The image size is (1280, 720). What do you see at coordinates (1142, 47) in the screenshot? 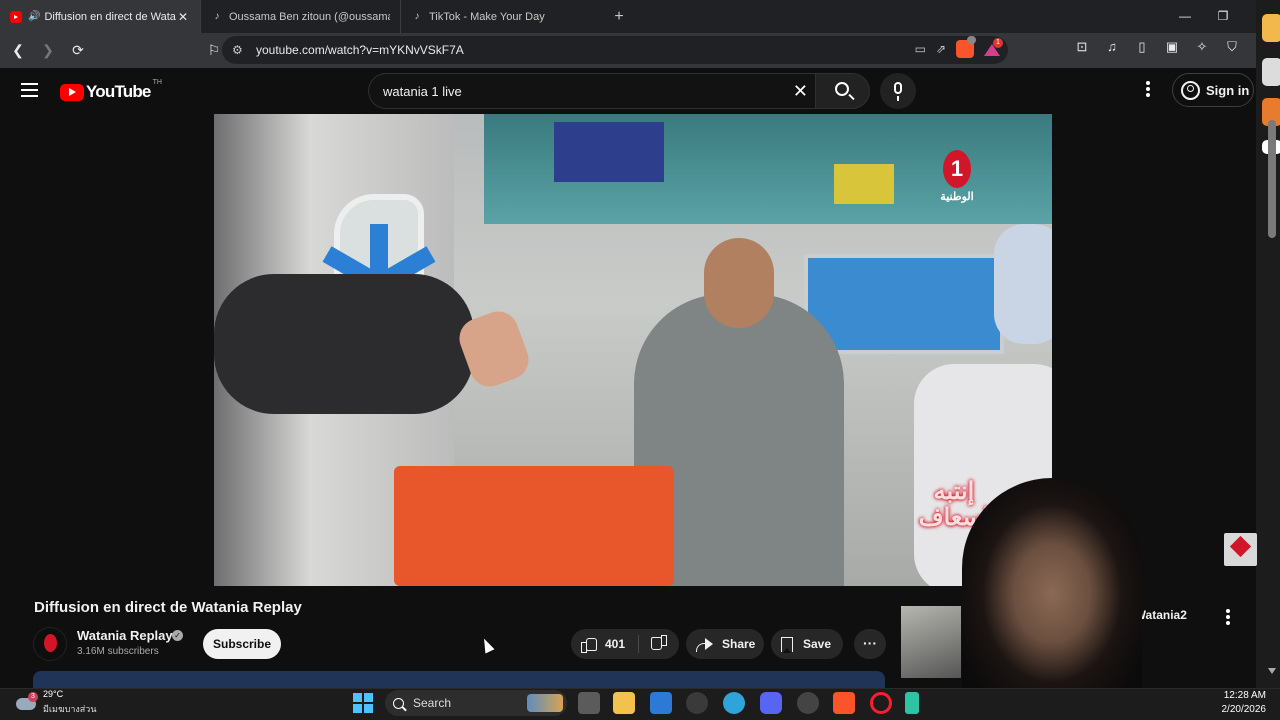
I see `sidebar-icon: ▯` at bounding box center [1142, 47].